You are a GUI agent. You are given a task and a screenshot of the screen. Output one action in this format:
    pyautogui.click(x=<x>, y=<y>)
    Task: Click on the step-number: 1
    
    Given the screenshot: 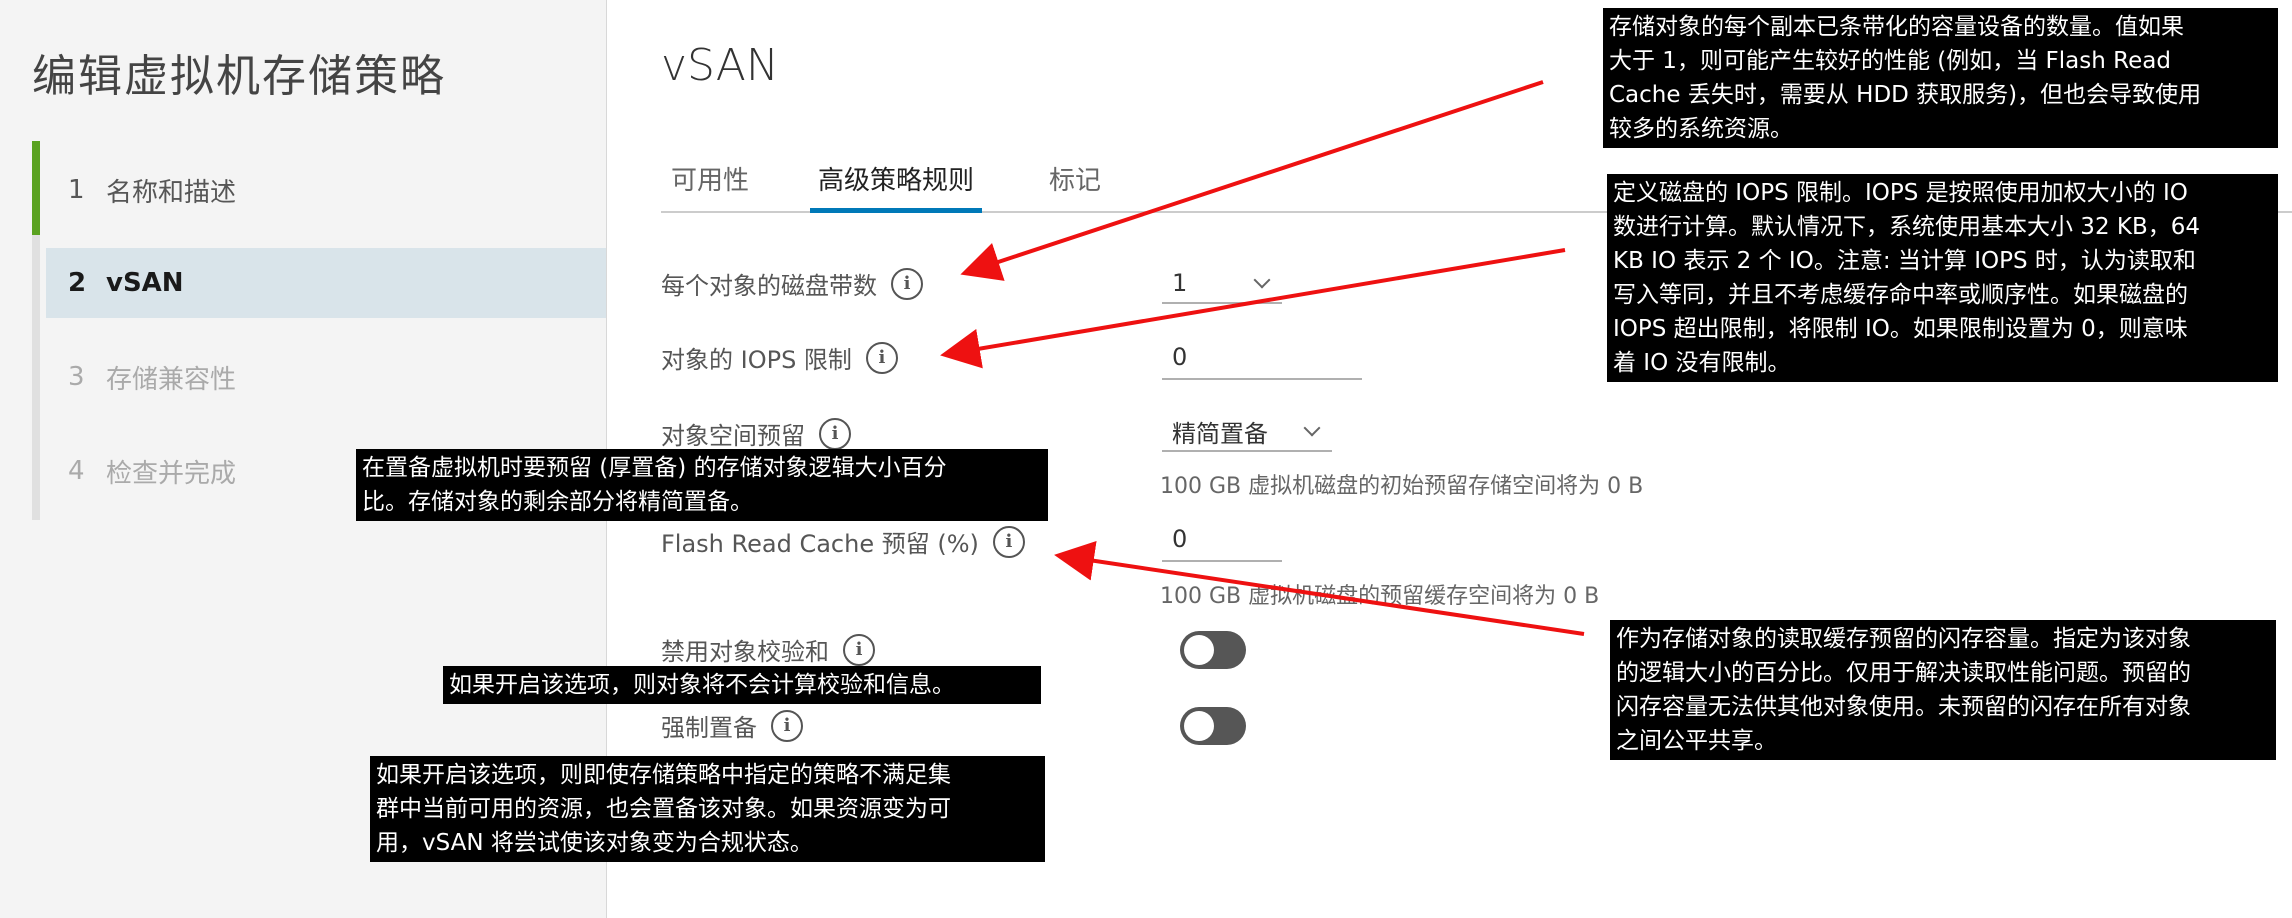 What is the action you would take?
    pyautogui.click(x=76, y=190)
    